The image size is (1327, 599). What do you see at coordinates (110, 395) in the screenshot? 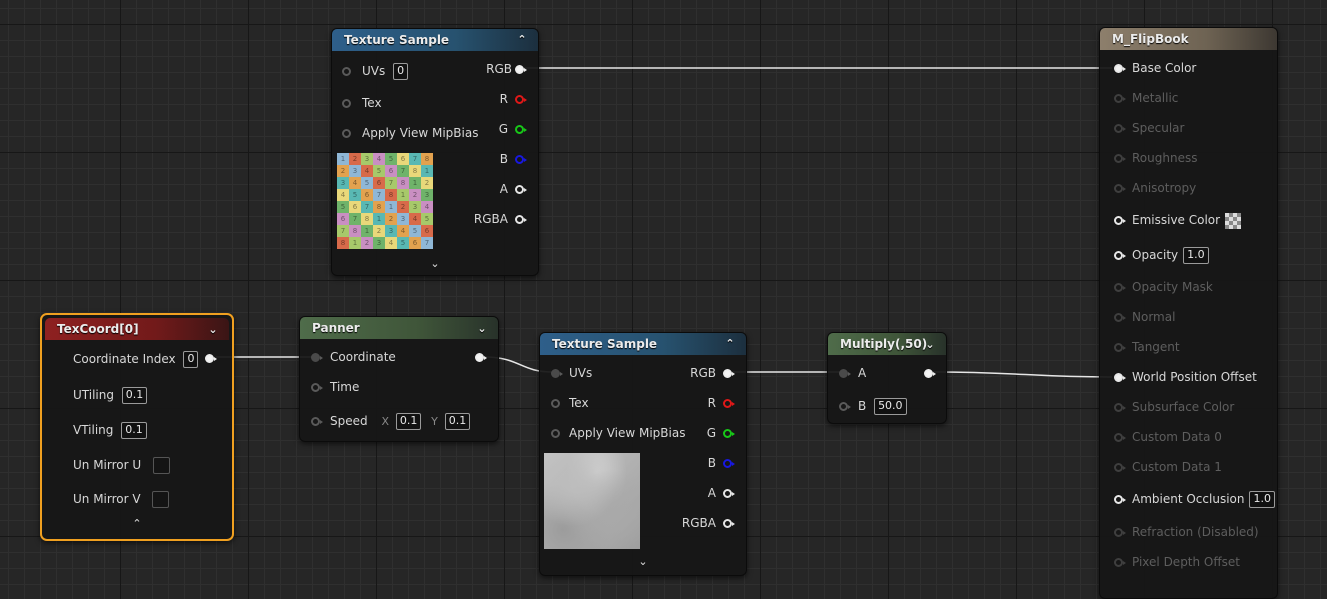
I see `utiling-row: UTiling 0.1` at bounding box center [110, 395].